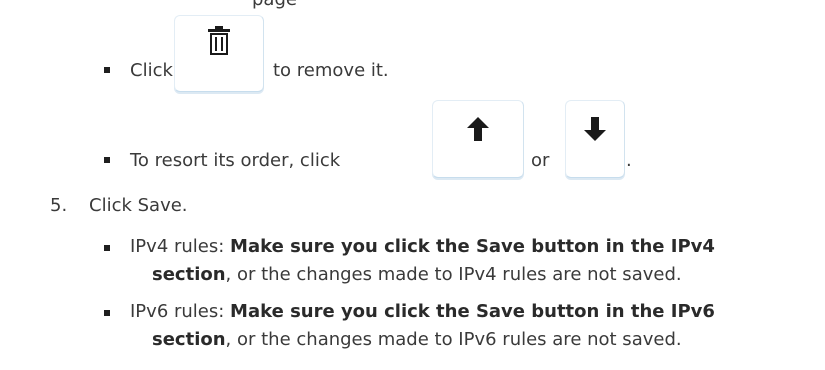  Describe the element at coordinates (151, 70) in the screenshot. I see `remove-instruction-prefix: Click` at that location.